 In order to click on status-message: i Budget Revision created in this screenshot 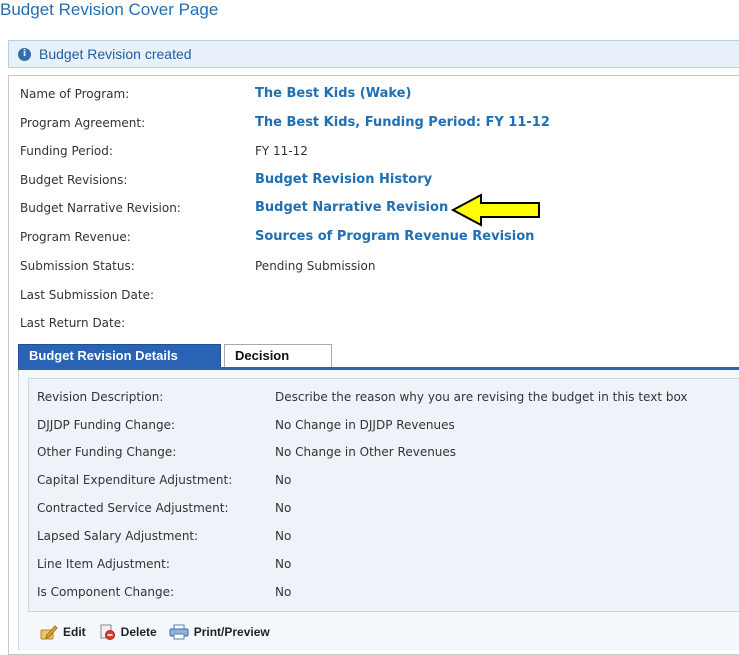, I will do `click(373, 54)`.